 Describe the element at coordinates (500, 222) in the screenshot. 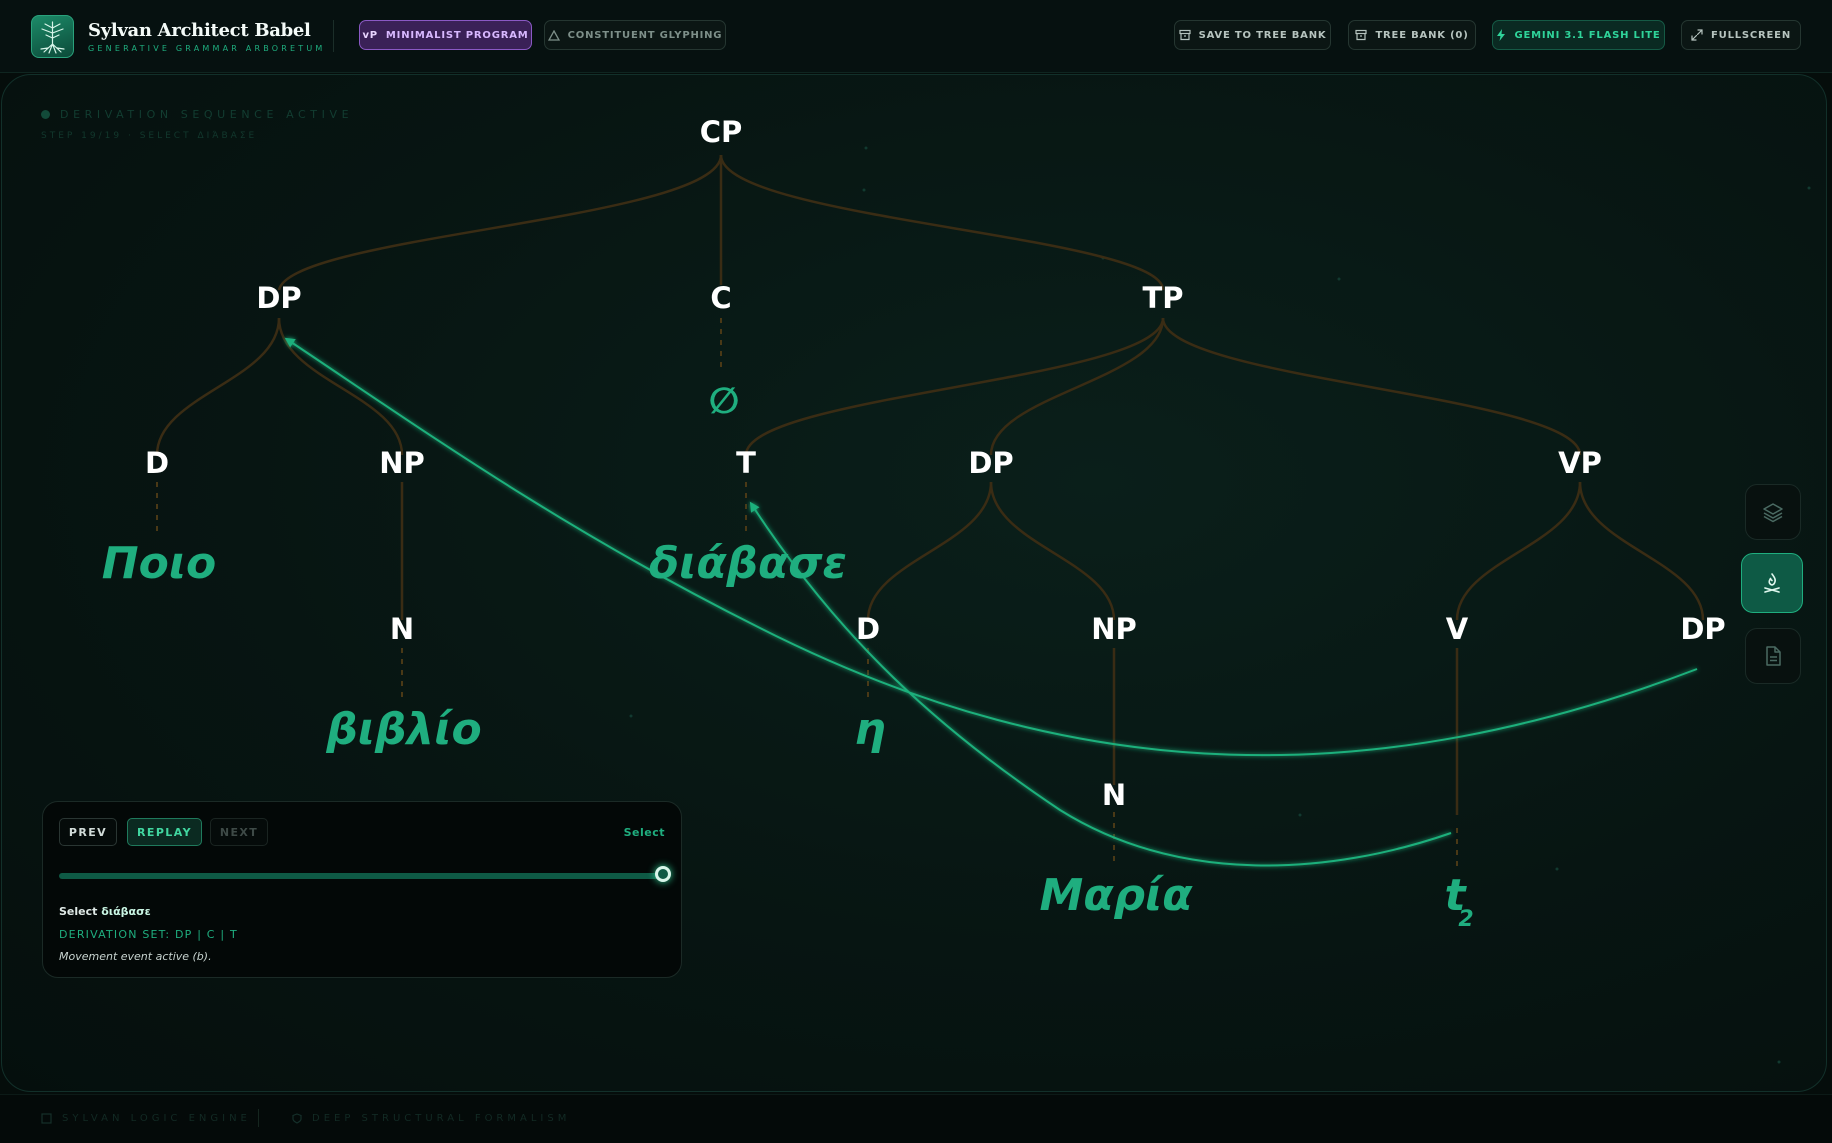

I see `branch-cp-dp` at that location.